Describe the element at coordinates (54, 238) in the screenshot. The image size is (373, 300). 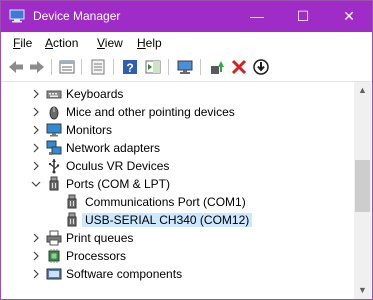
I see `printer-icon` at that location.